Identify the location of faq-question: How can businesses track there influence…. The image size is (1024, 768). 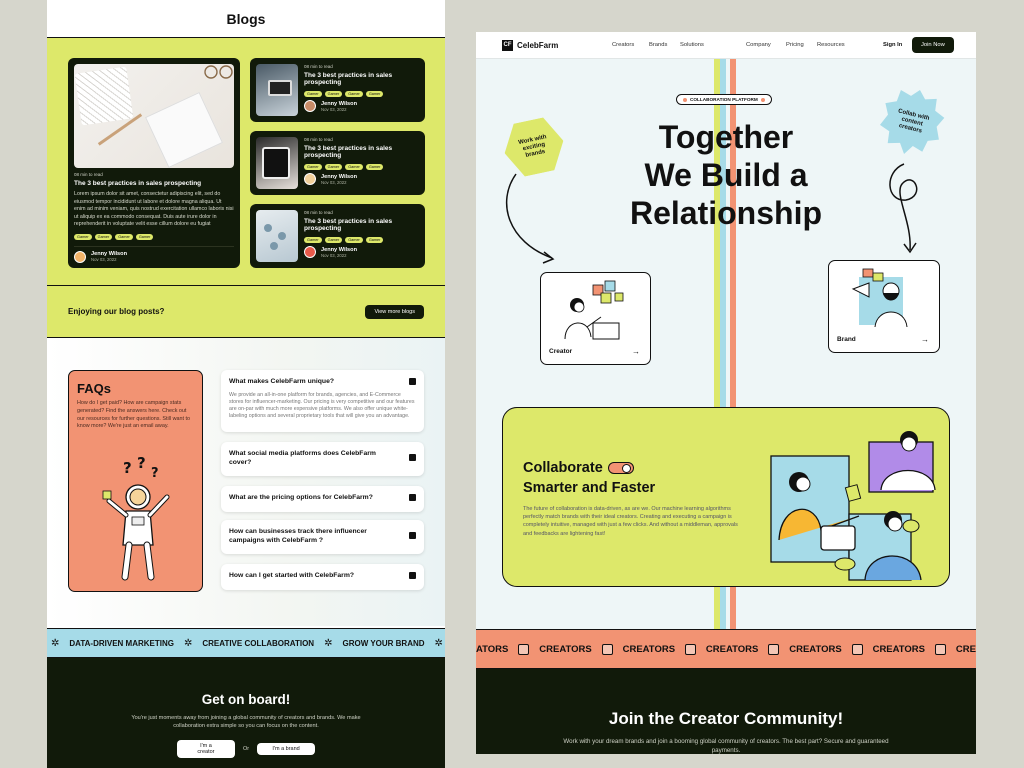
(322, 536).